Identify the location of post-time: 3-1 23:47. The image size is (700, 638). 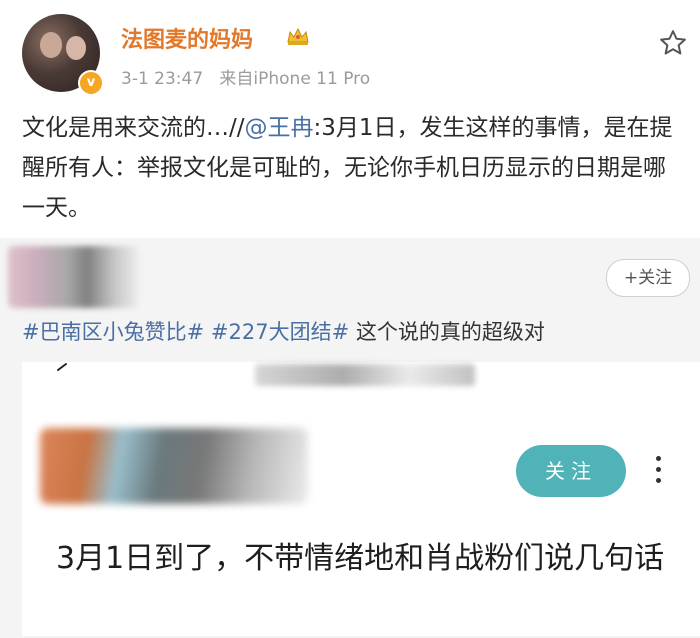
(162, 79).